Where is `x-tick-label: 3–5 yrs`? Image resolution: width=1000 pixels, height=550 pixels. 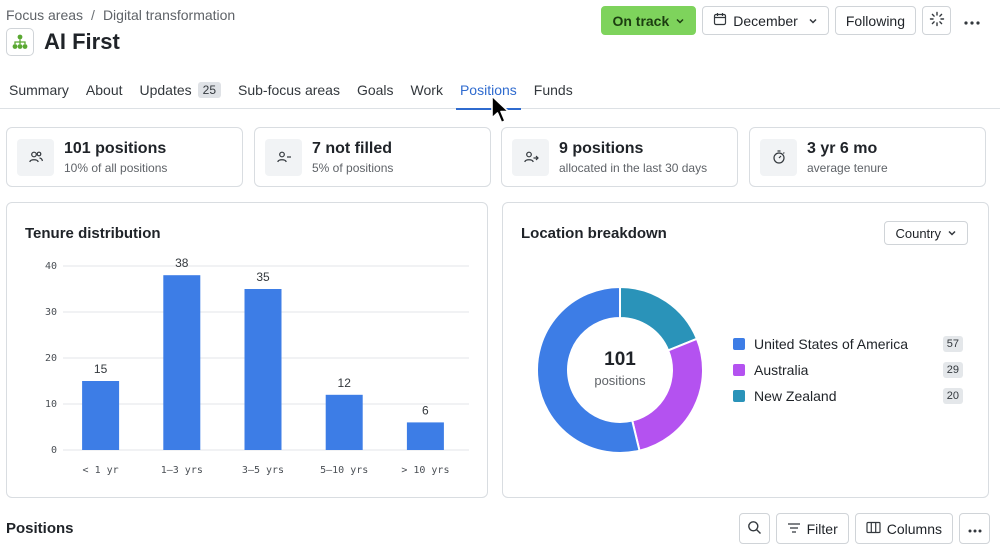 x-tick-label: 3–5 yrs is located at coordinates (263, 470).